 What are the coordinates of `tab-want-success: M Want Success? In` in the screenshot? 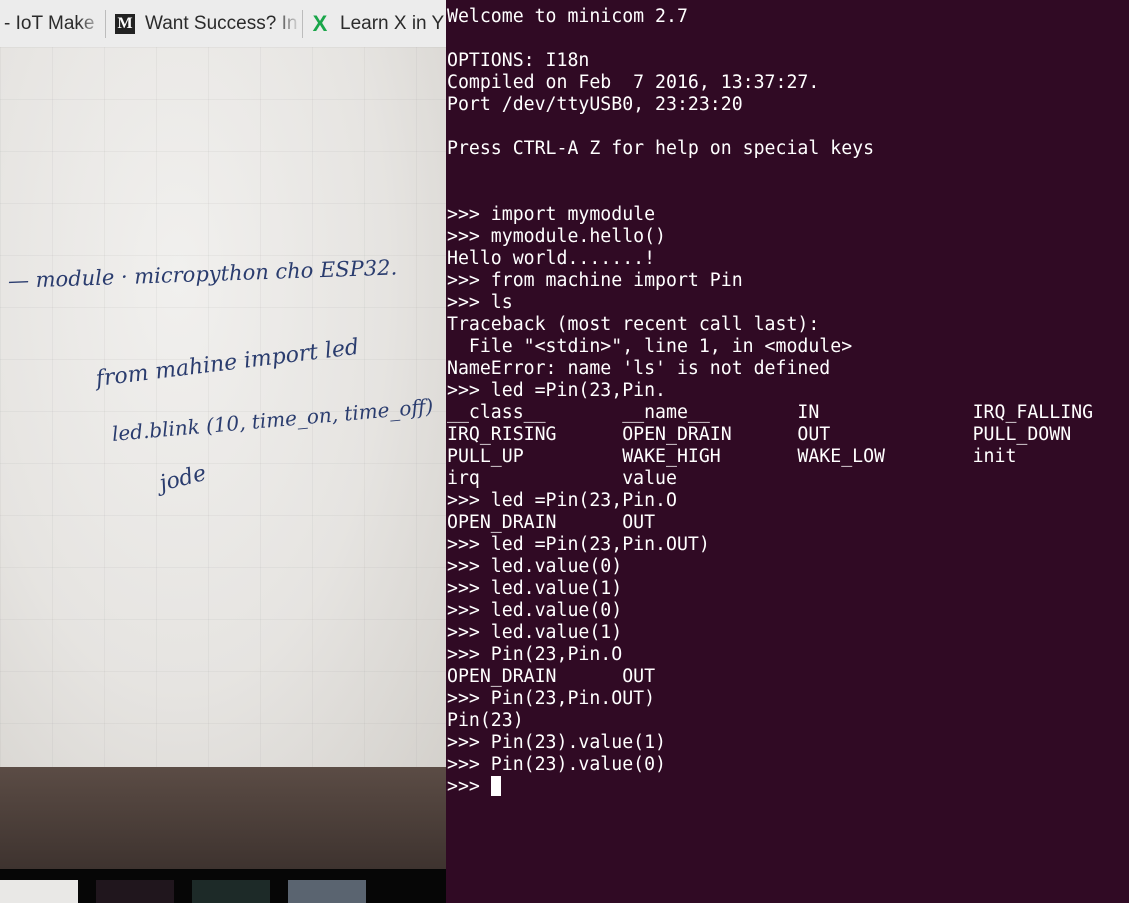 It's located at (208, 23).